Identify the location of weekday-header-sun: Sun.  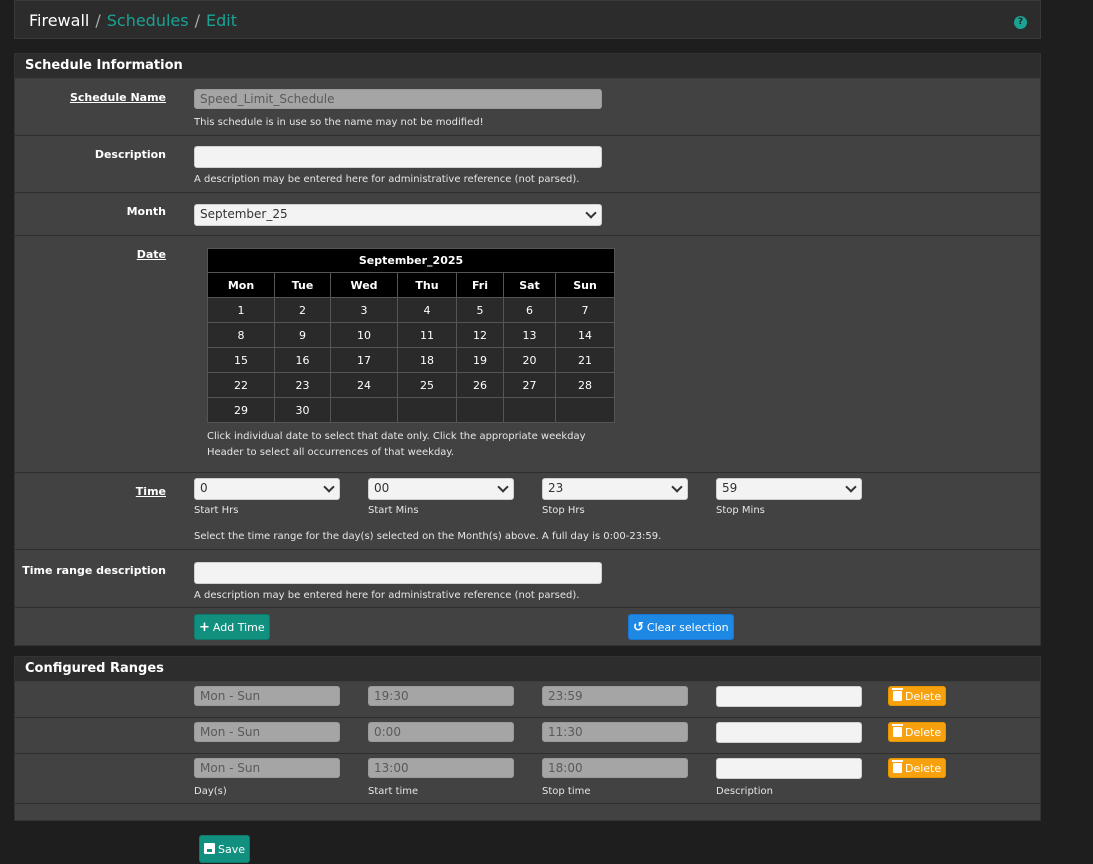
(585, 285).